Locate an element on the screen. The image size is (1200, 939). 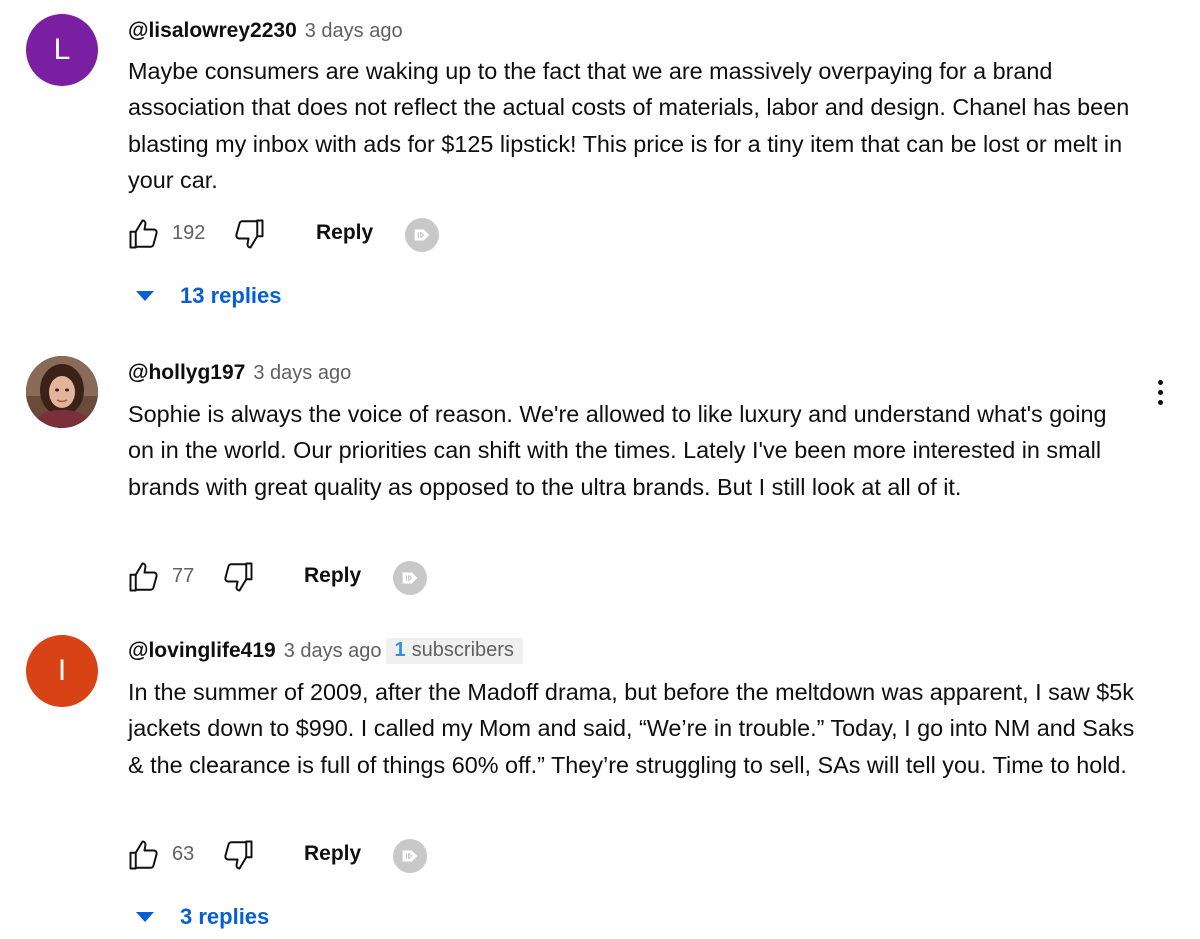
subscriber-badge: 1 subscribers is located at coordinates (454, 651).